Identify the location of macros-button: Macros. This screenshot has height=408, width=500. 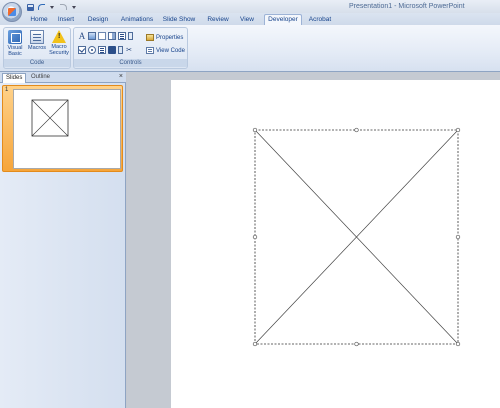
(37, 40).